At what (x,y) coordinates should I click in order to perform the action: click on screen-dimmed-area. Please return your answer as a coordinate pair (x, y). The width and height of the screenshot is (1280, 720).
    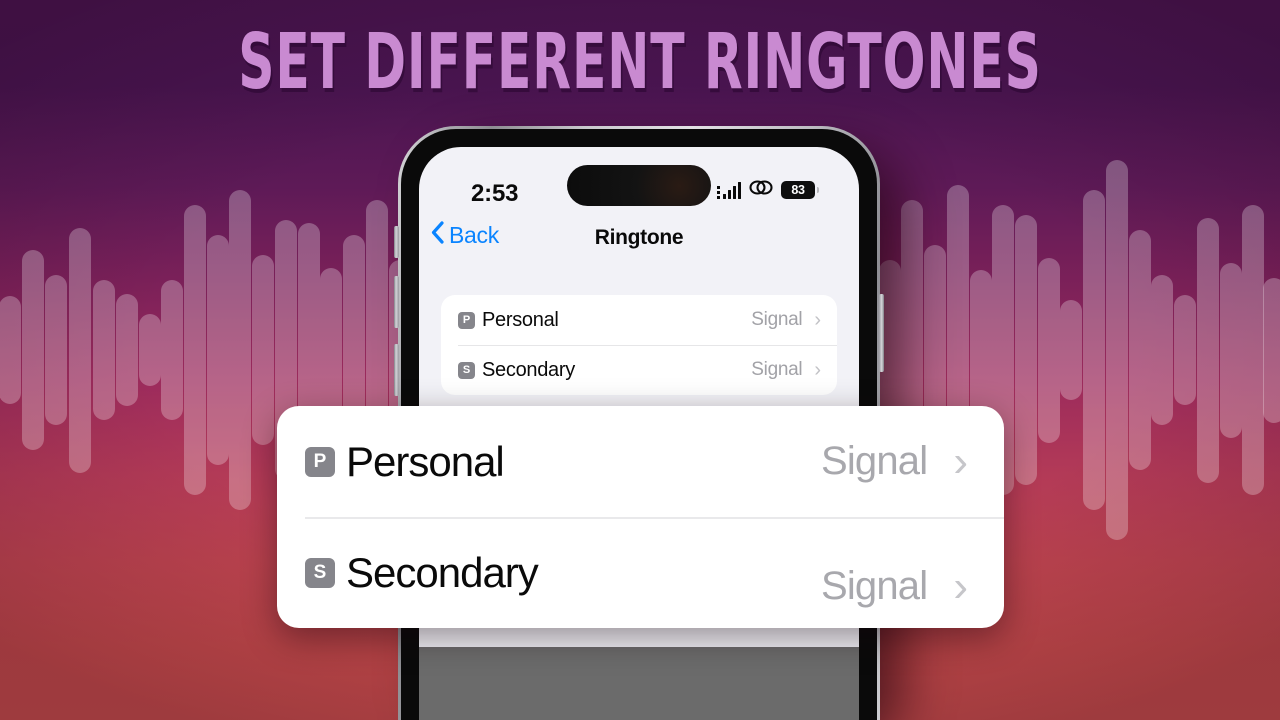
    Looking at the image, I should click on (639, 683).